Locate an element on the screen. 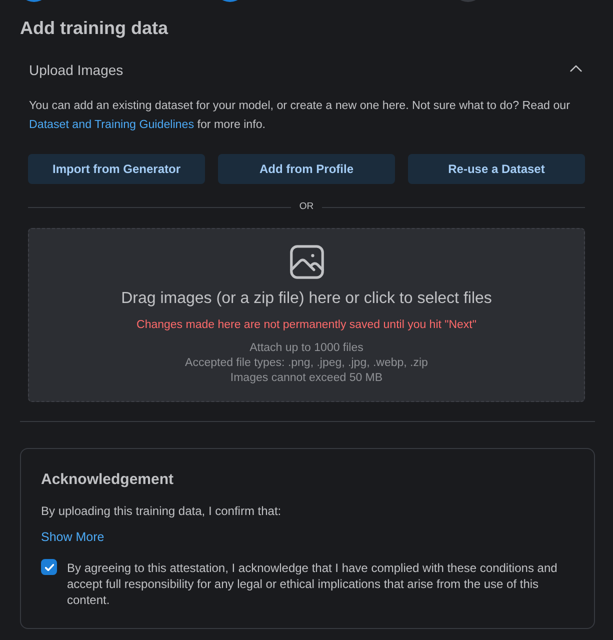 This screenshot has height=640, width=613. check-icon is located at coordinates (49, 567).